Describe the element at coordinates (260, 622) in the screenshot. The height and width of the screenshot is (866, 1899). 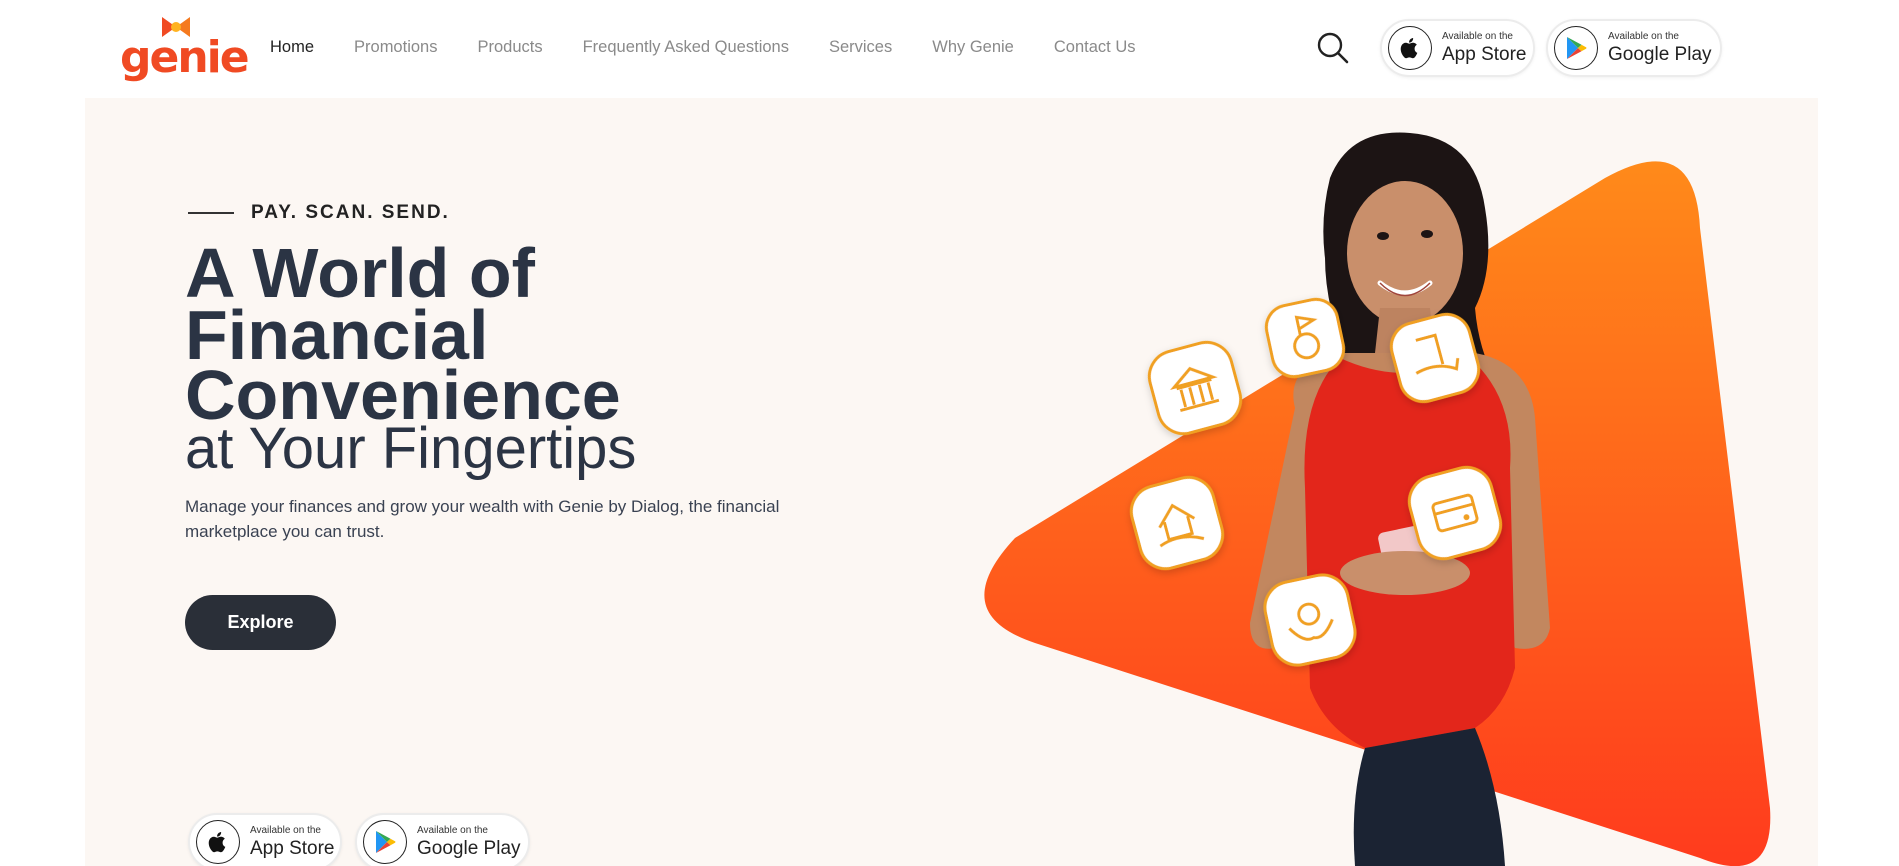
I see `explore-button: Explore` at that location.